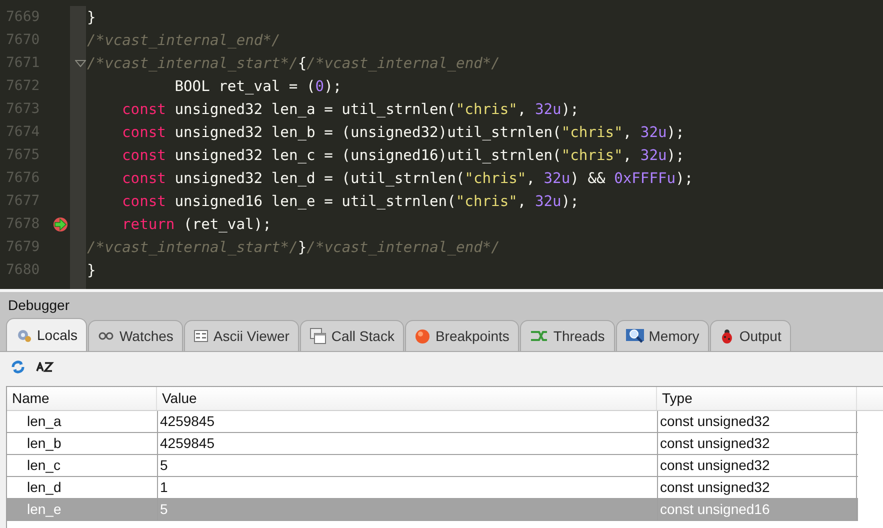 The image size is (883, 528). I want to click on column-header: Value, so click(407, 398).